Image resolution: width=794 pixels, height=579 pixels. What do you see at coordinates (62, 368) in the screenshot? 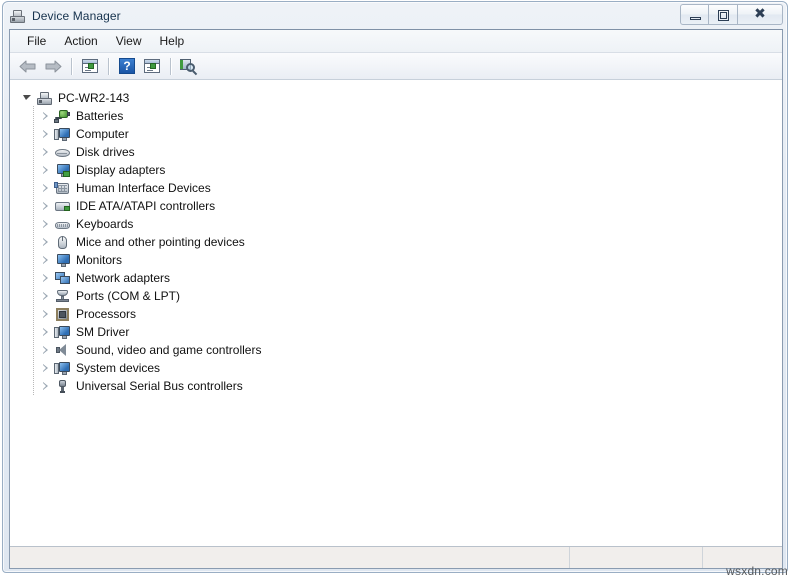
I see `system-device-icon` at bounding box center [62, 368].